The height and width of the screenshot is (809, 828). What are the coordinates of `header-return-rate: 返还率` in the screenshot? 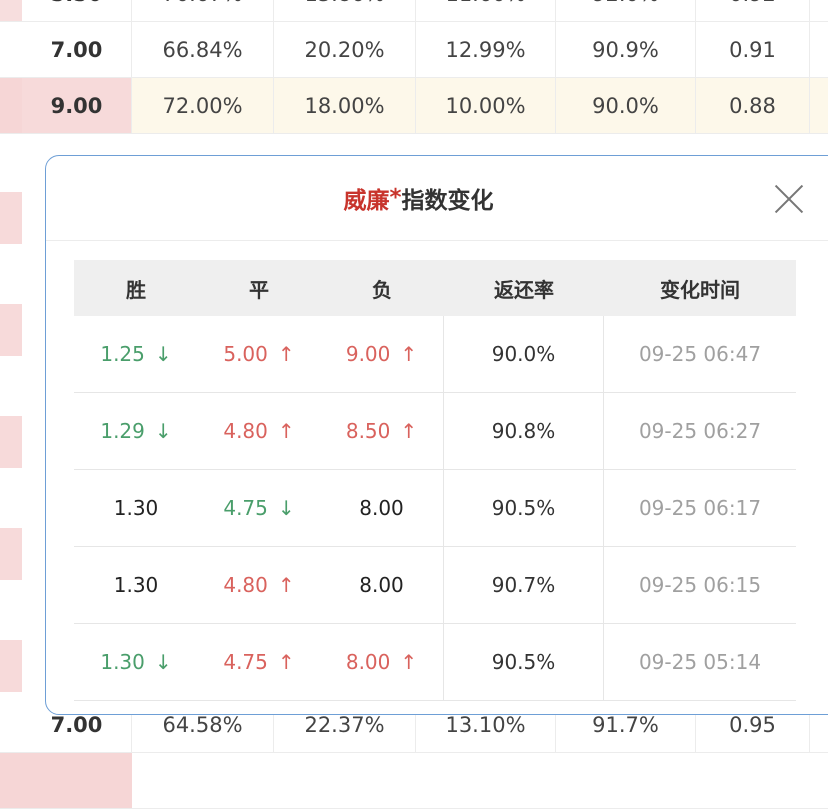 It's located at (524, 289).